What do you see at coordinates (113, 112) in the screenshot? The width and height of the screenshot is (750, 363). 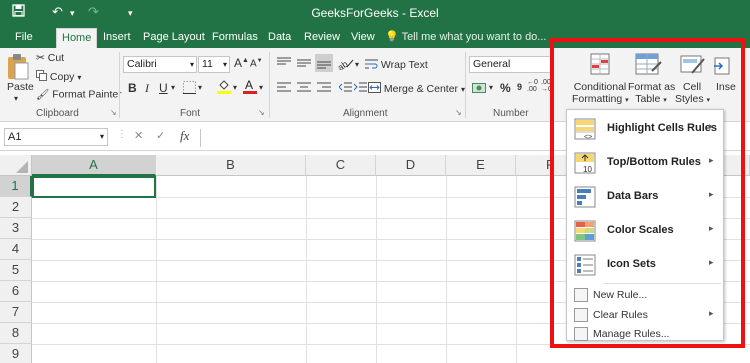 I see `clipboard-launcher-icon: ↘` at bounding box center [113, 112].